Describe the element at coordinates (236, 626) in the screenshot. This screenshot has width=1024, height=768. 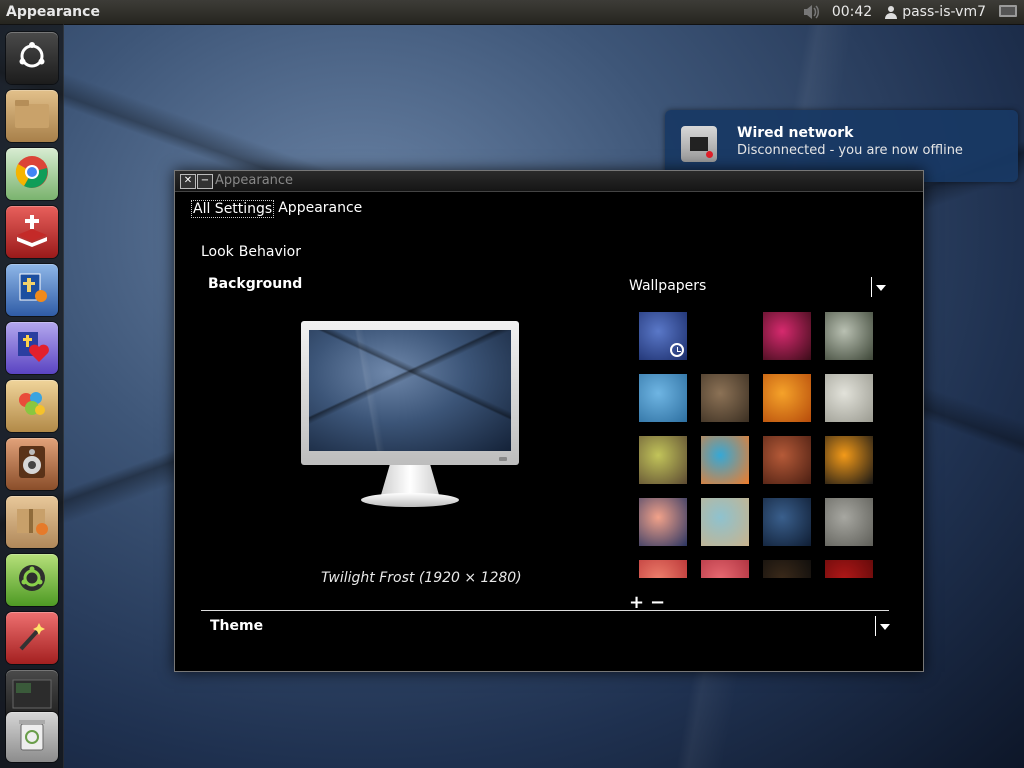
I see `theme-heading: Theme` at that location.